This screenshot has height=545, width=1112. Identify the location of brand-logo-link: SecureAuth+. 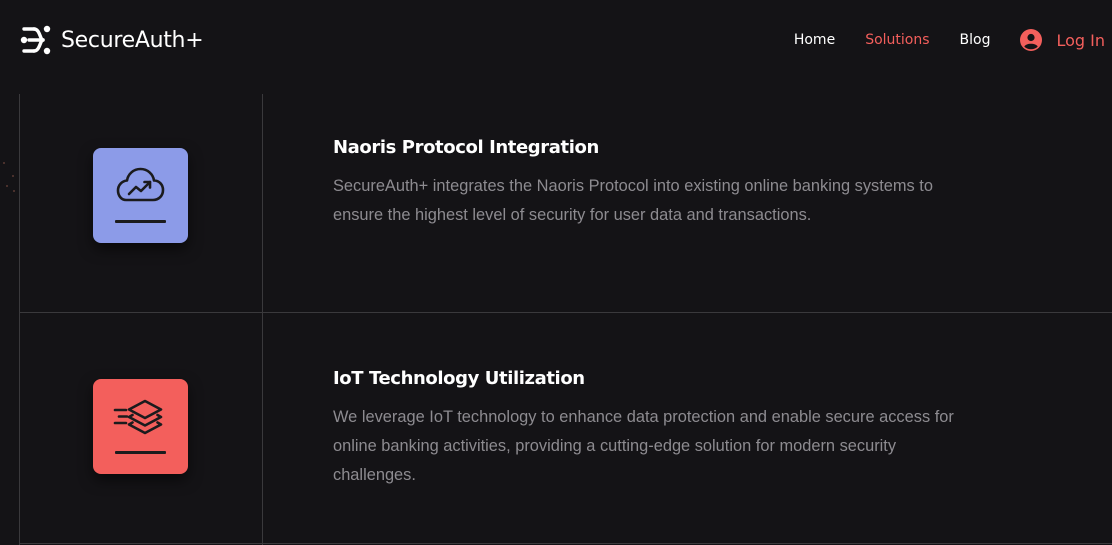
(112, 40).